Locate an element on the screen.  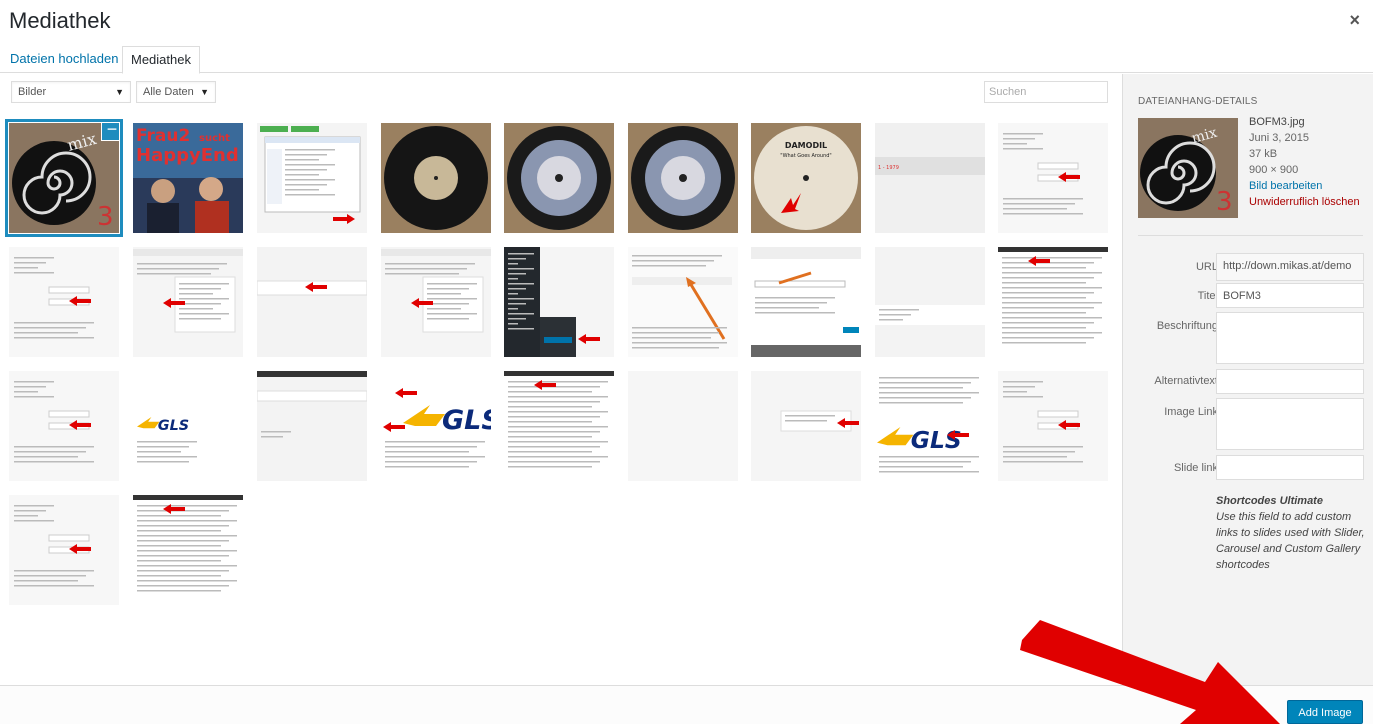
attachment-dimensions: 900 × 900 is located at coordinates (1274, 170).